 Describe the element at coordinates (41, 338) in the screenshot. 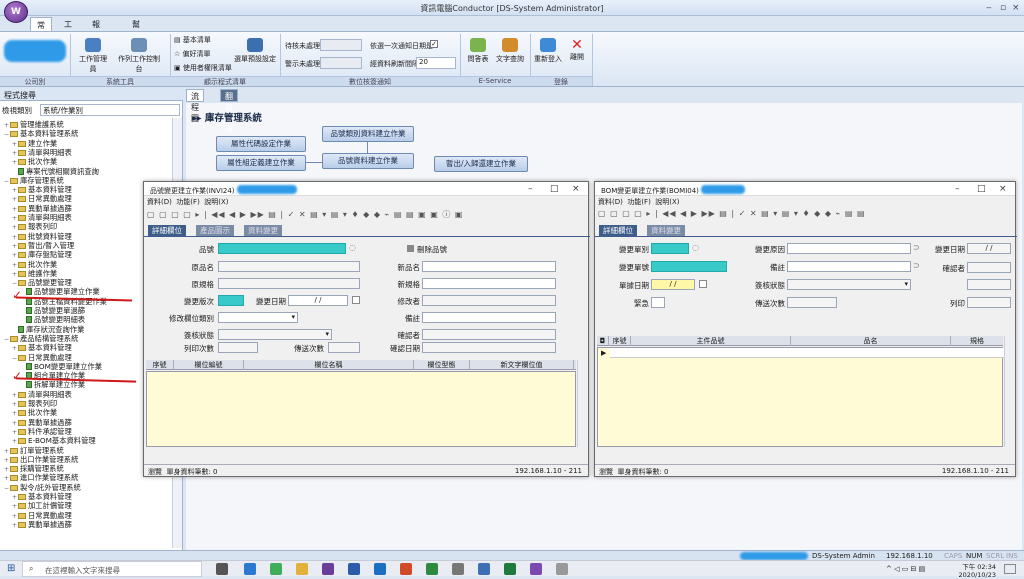

I see `tree-folder-item: − 產品結構管理系統` at that location.